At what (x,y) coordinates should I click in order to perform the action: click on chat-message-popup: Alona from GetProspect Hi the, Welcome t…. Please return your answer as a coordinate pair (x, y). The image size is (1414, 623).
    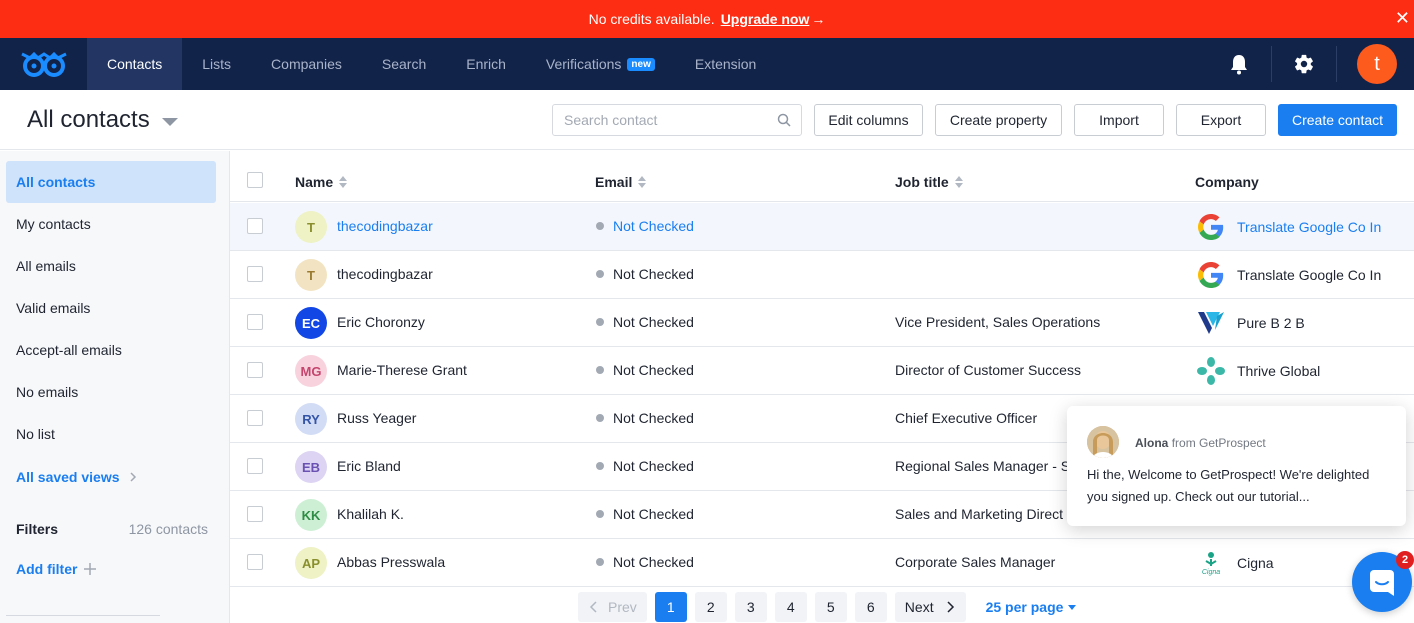
    Looking at the image, I should click on (1236, 466).